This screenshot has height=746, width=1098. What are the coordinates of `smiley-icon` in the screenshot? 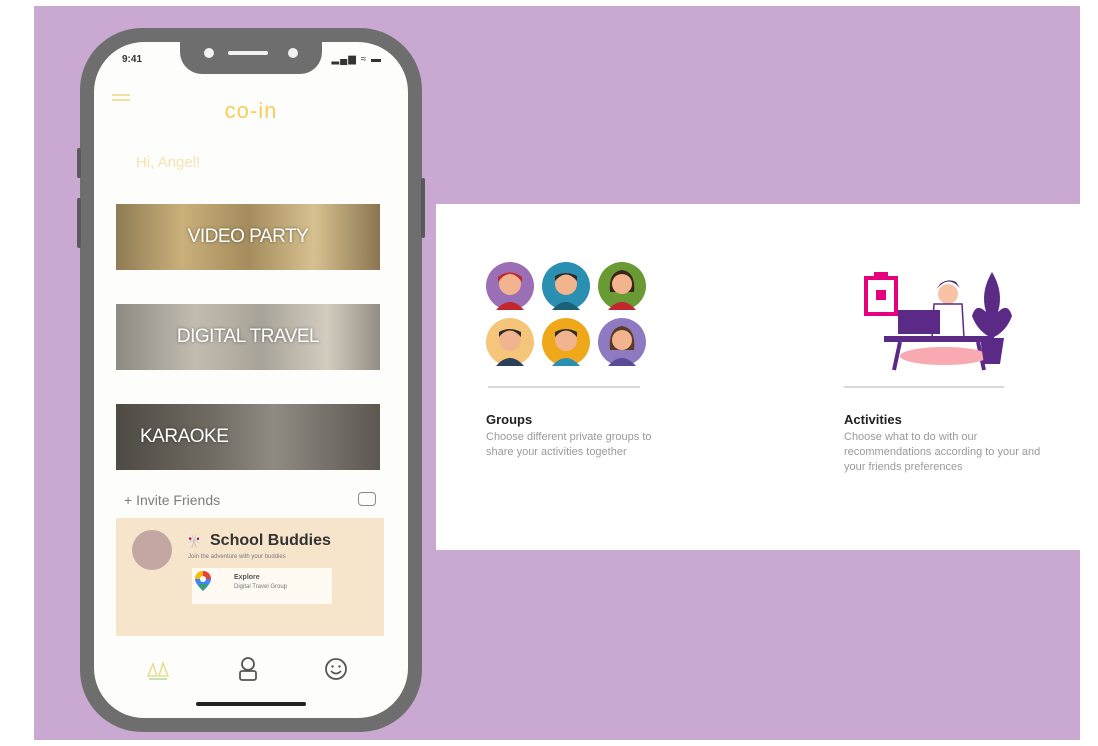 It's located at (336, 669).